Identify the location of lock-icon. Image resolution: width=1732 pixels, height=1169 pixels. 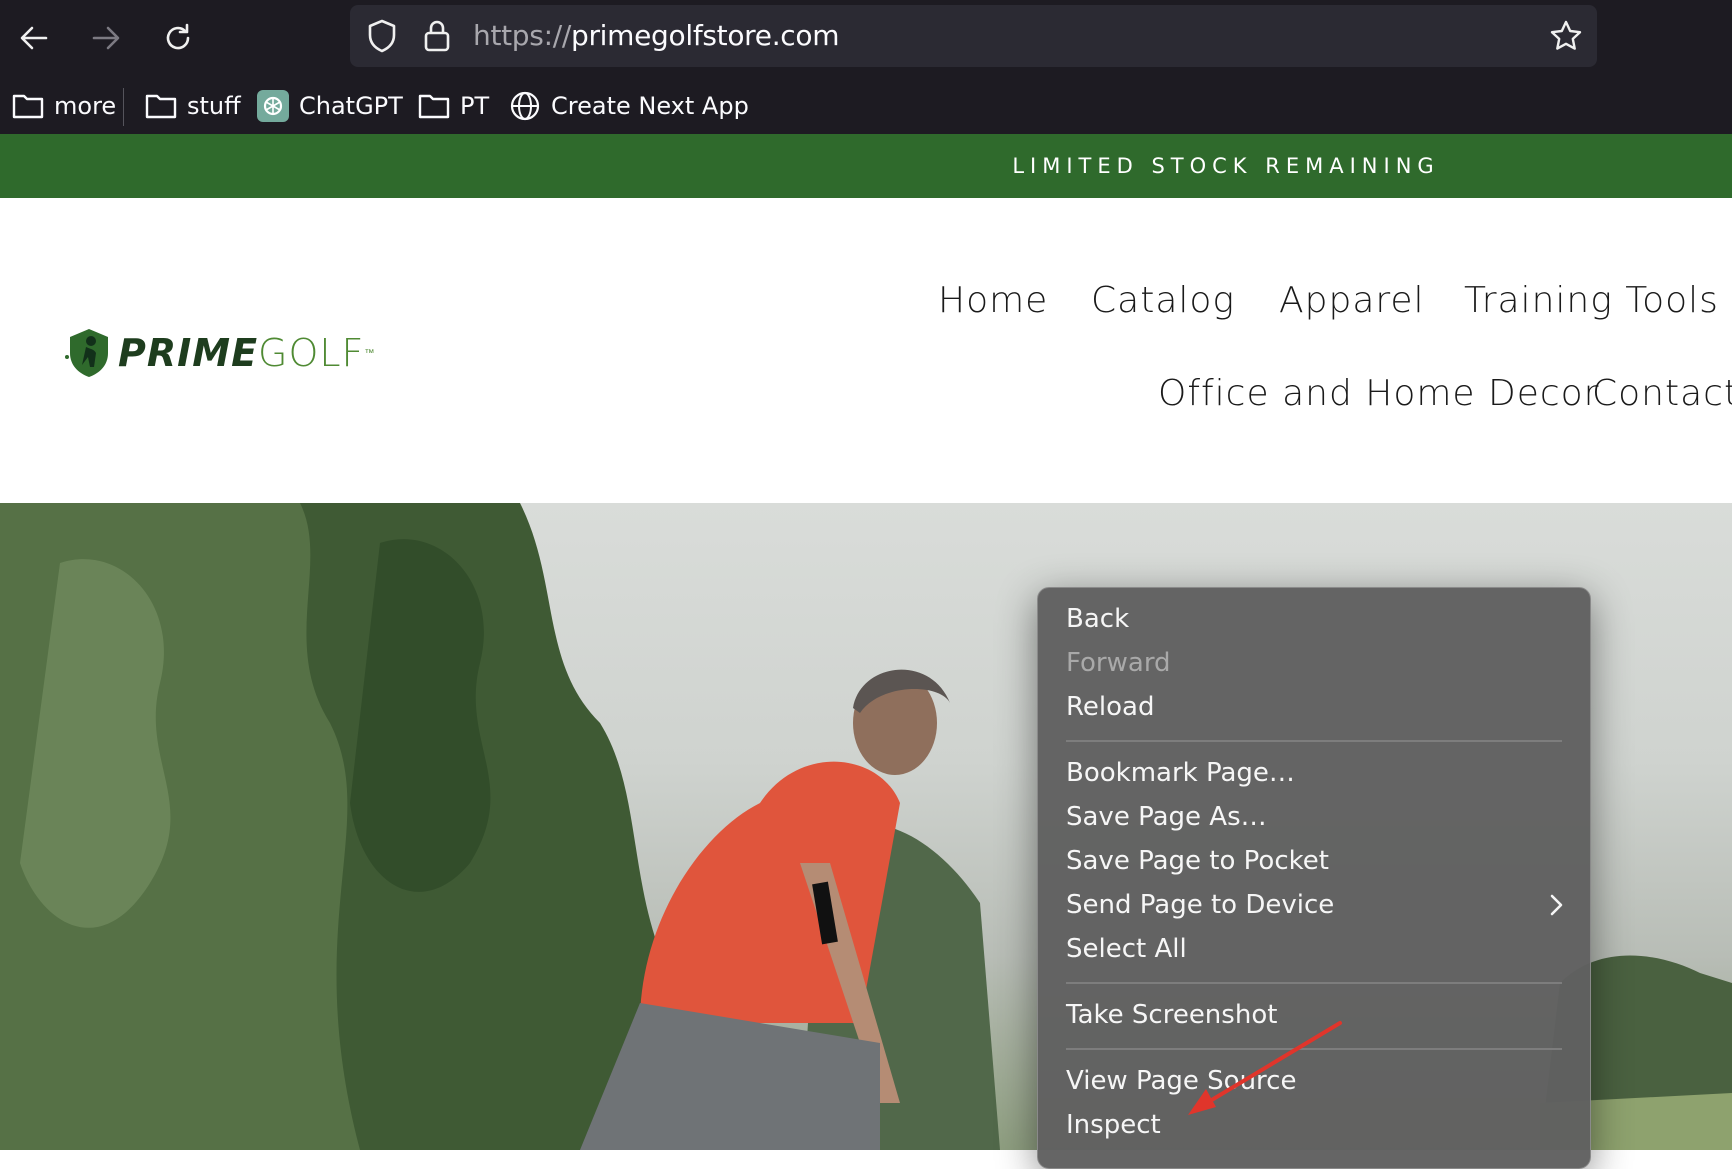
(437, 36).